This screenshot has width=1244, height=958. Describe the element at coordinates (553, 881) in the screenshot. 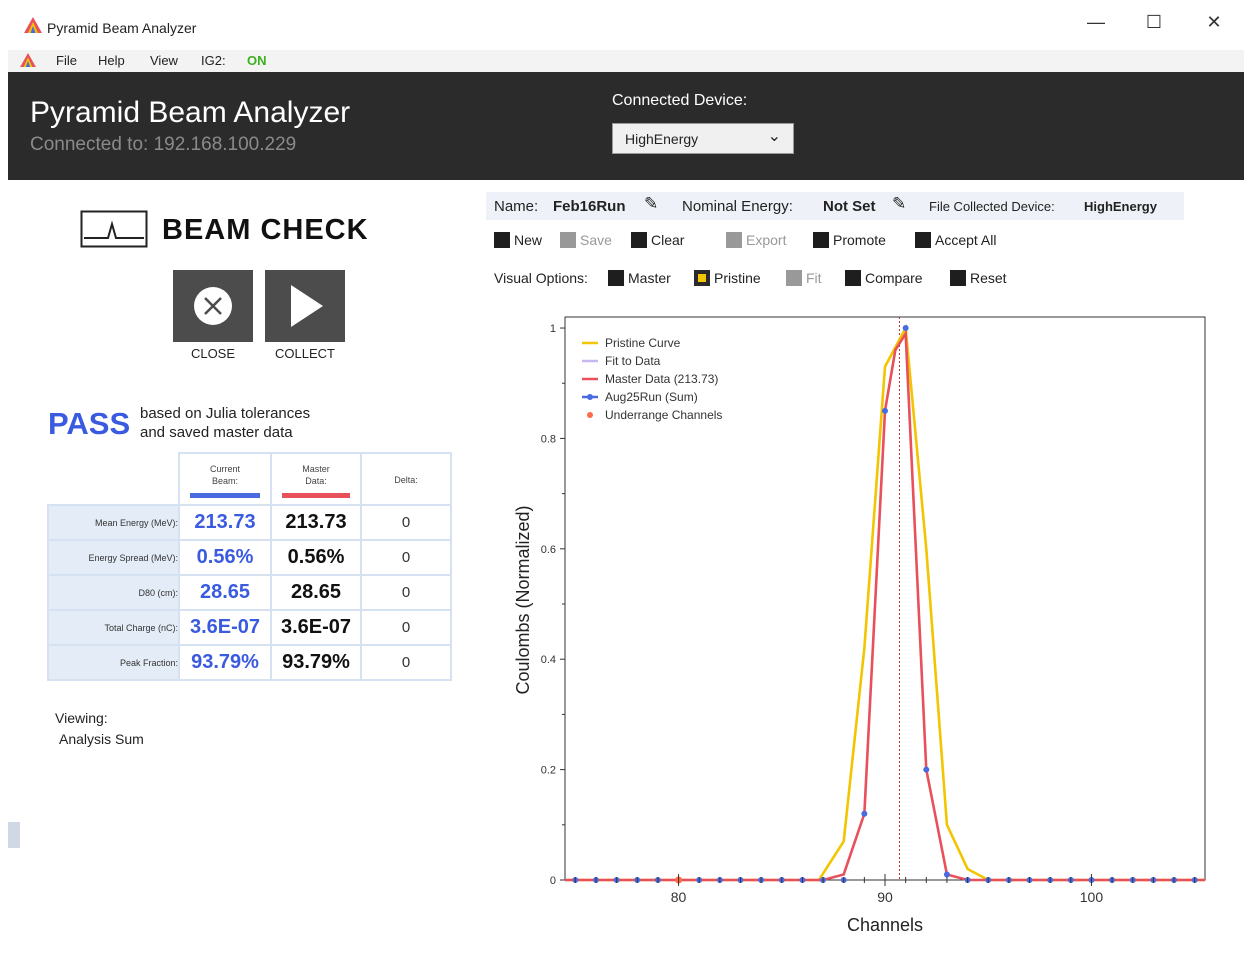

I see `y-tick-label: 0` at that location.